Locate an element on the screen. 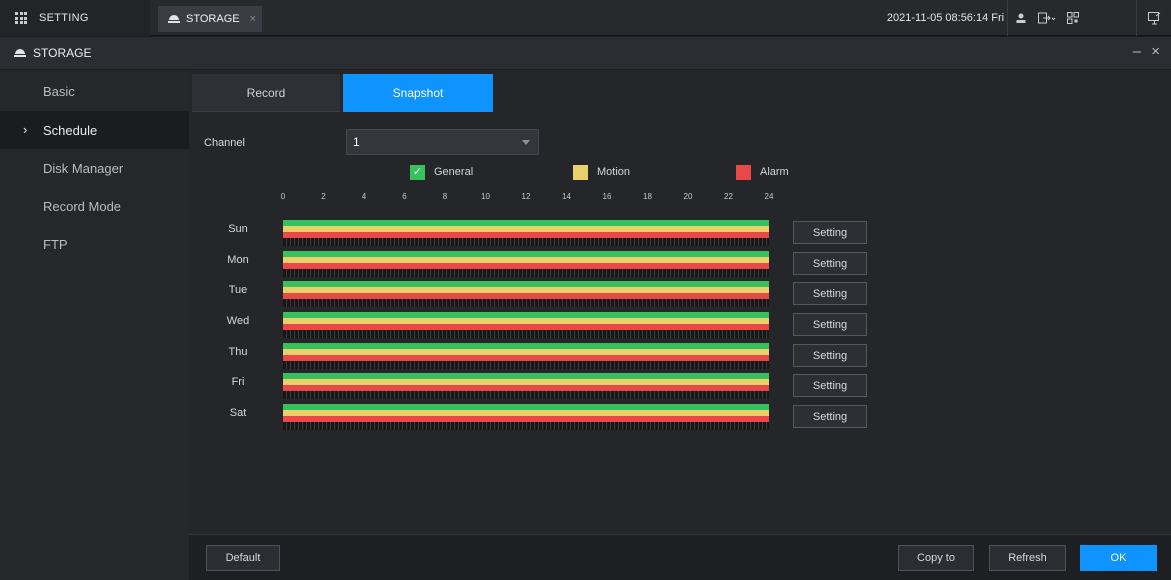 The image size is (1171, 580). schedule-bar-fri is located at coordinates (526, 386).